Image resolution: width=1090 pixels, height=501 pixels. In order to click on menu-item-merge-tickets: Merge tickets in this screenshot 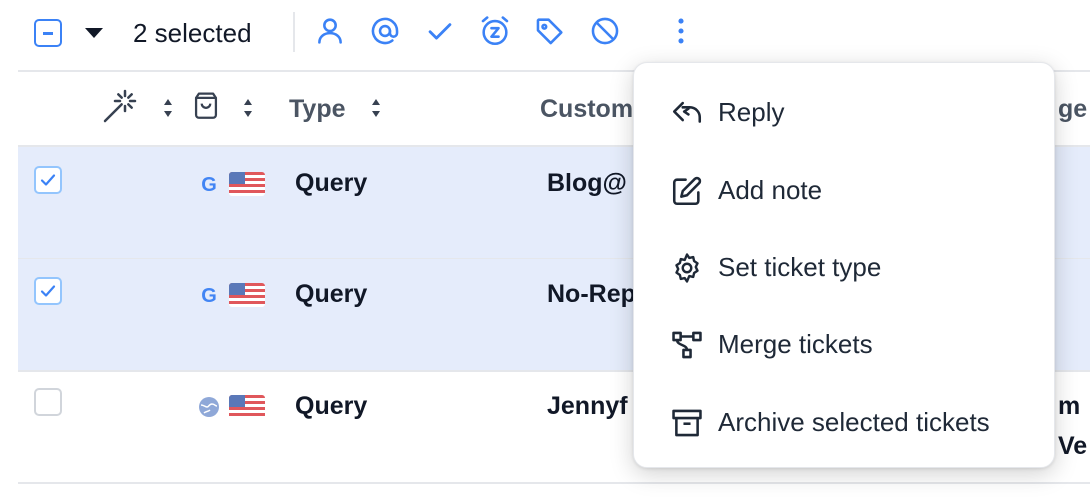, I will do `click(844, 345)`.